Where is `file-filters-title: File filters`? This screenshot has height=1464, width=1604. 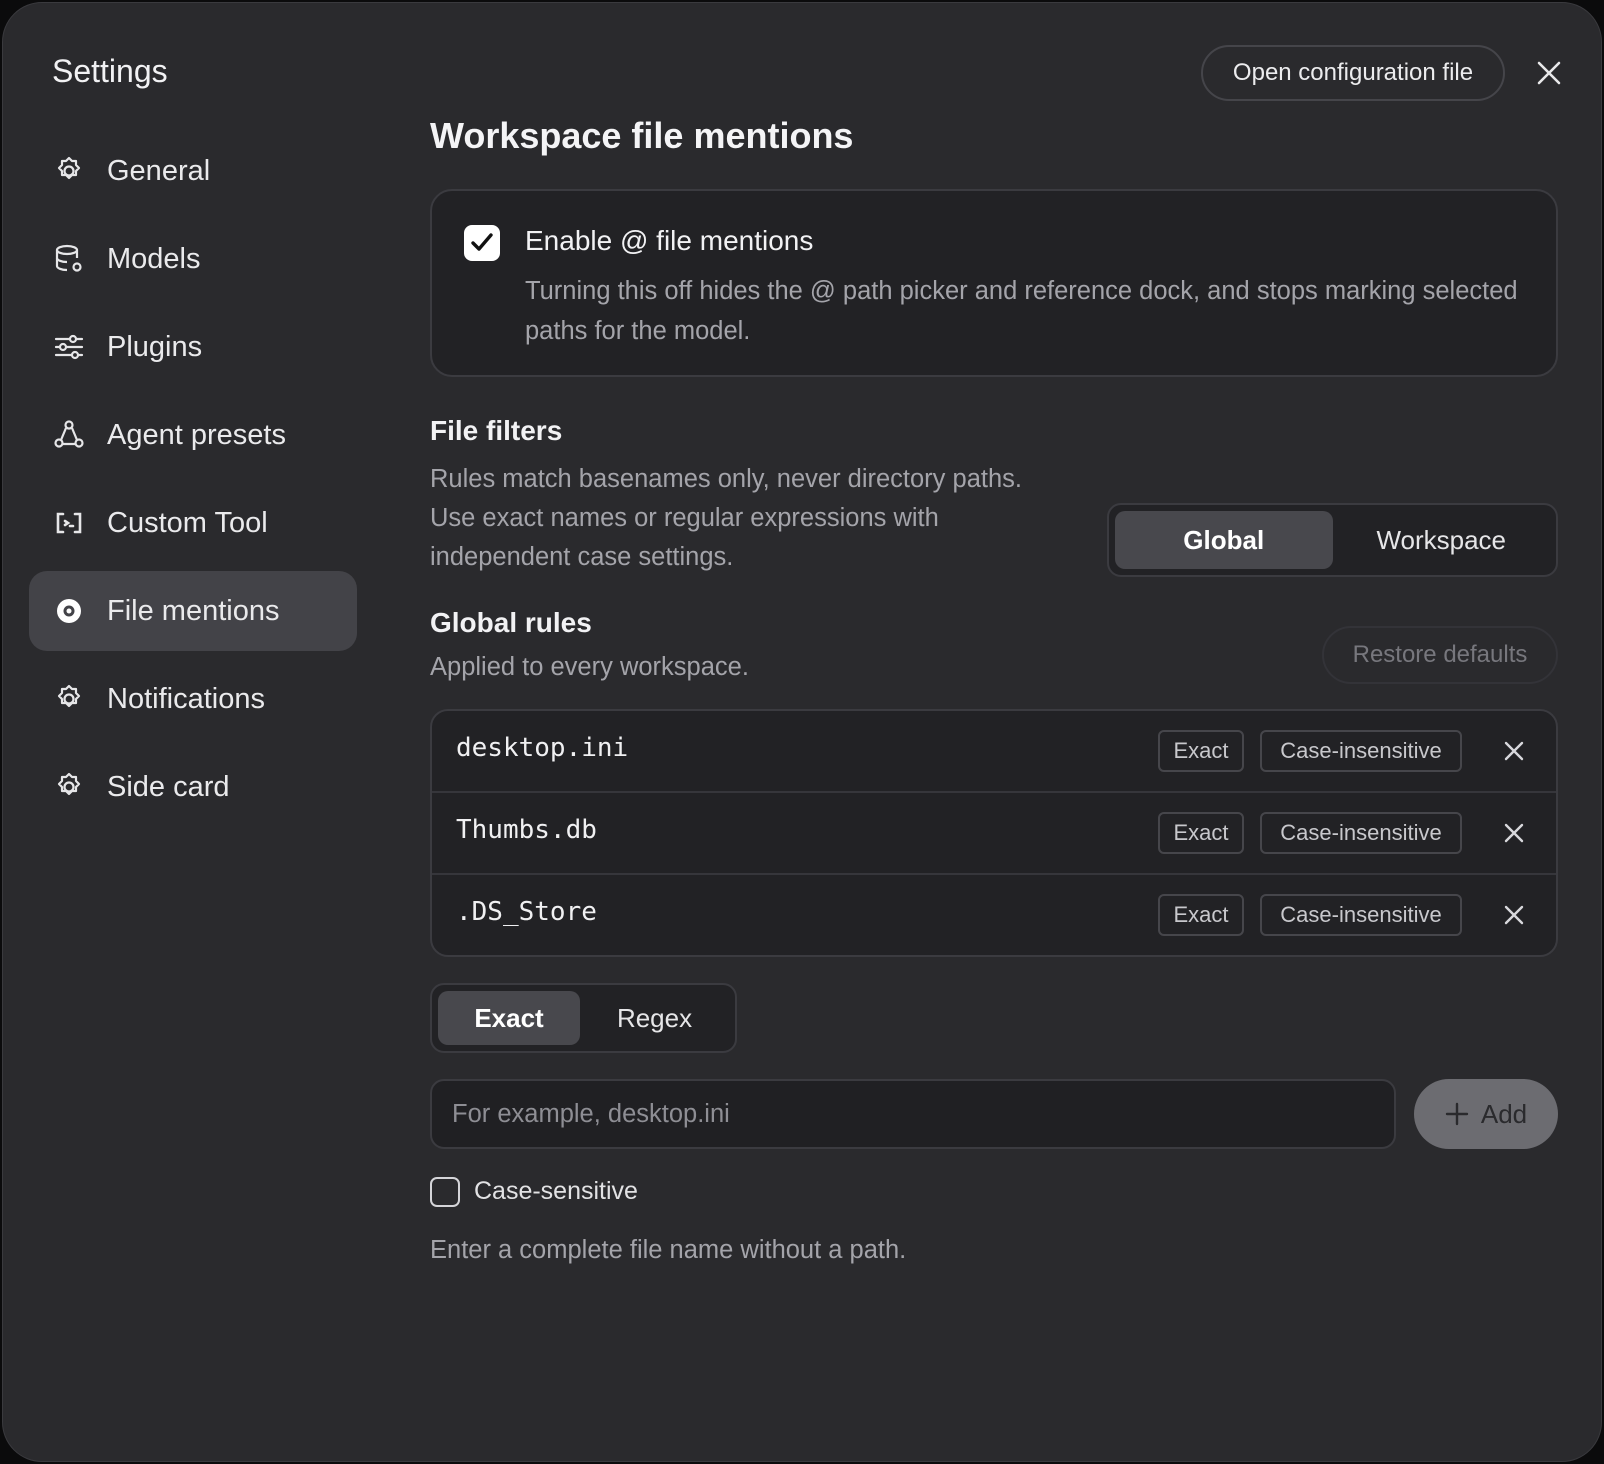 file-filters-title: File filters is located at coordinates (496, 430).